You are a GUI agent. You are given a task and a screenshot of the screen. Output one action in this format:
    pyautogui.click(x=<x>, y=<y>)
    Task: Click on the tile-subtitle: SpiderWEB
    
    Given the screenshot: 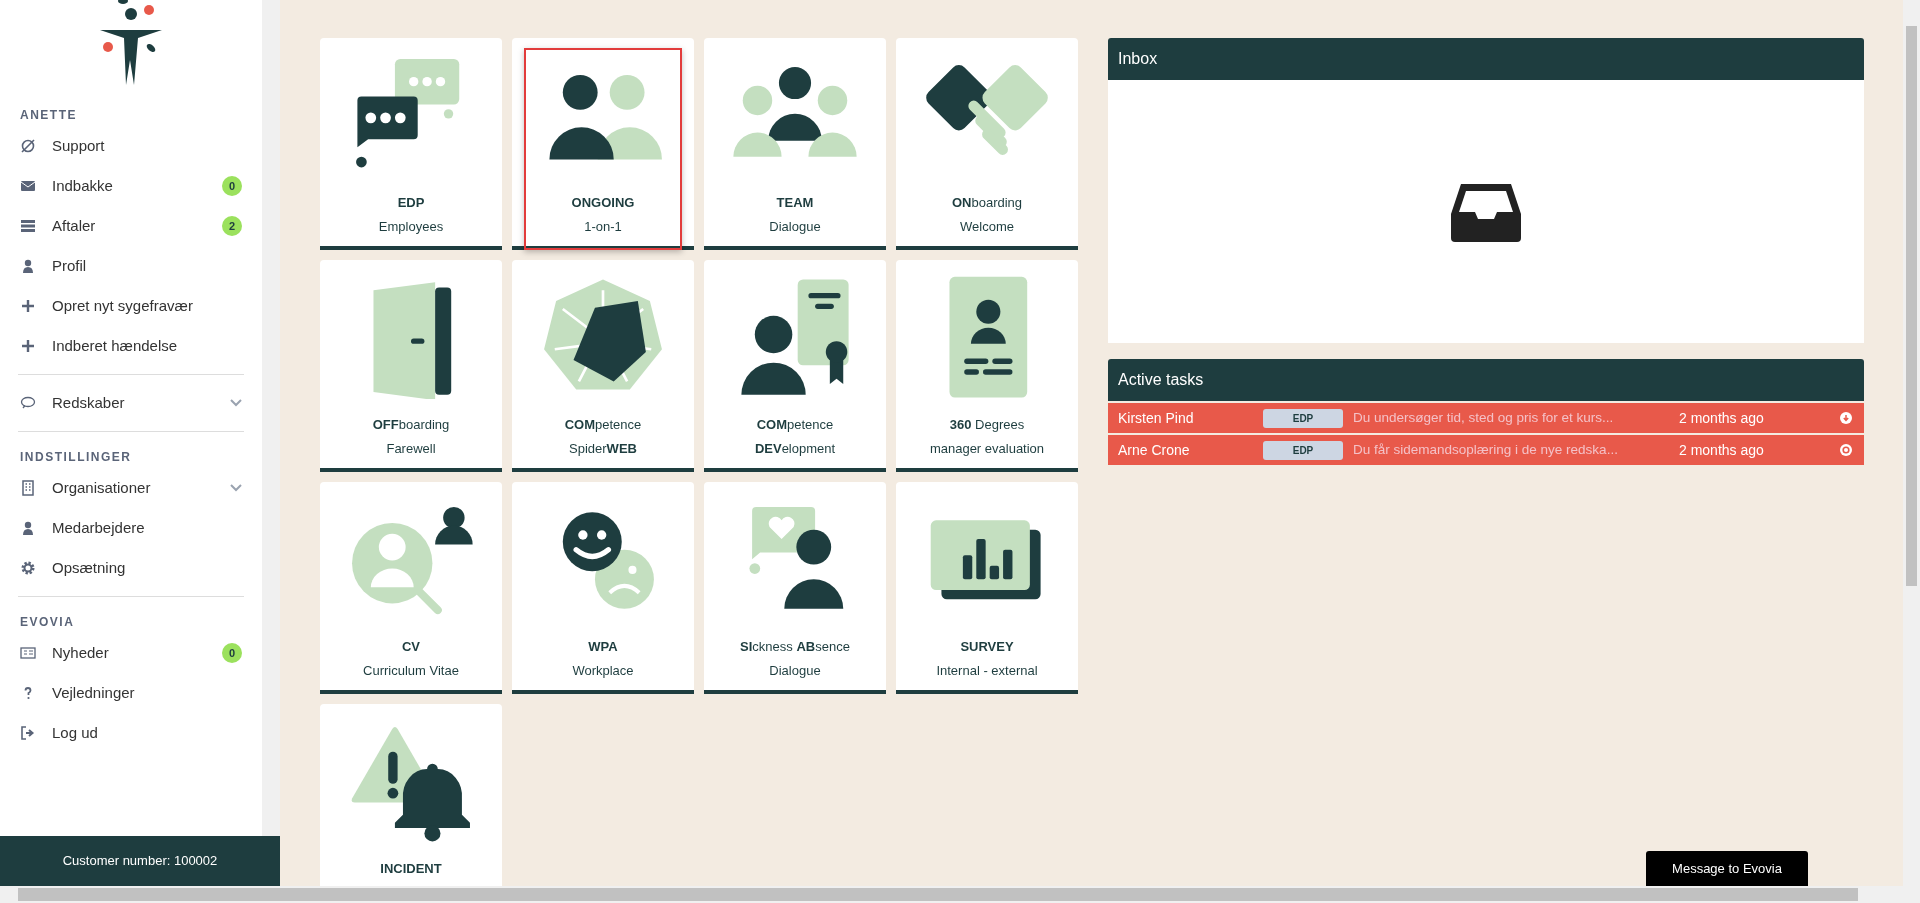 What is the action you would take?
    pyautogui.click(x=603, y=448)
    